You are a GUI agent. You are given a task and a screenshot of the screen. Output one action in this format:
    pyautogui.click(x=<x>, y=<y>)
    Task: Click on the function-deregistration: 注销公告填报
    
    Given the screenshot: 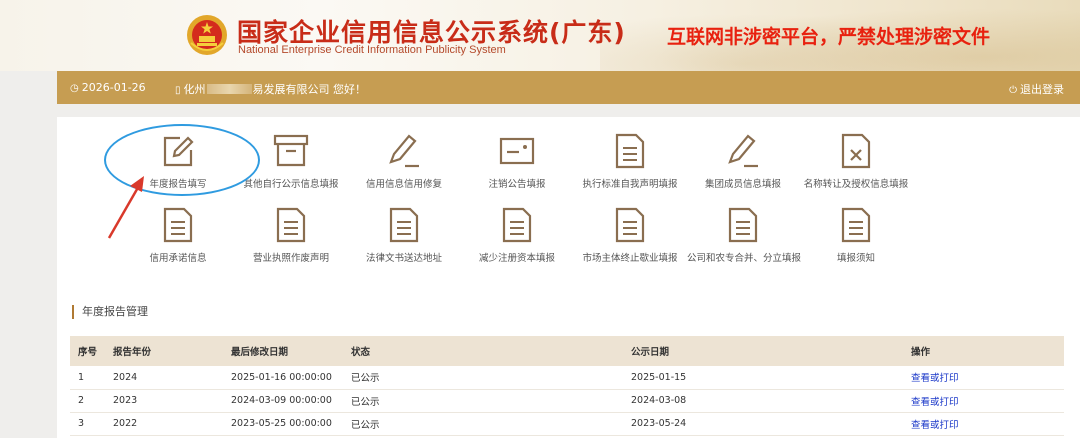 What is the action you would take?
    pyautogui.click(x=517, y=161)
    